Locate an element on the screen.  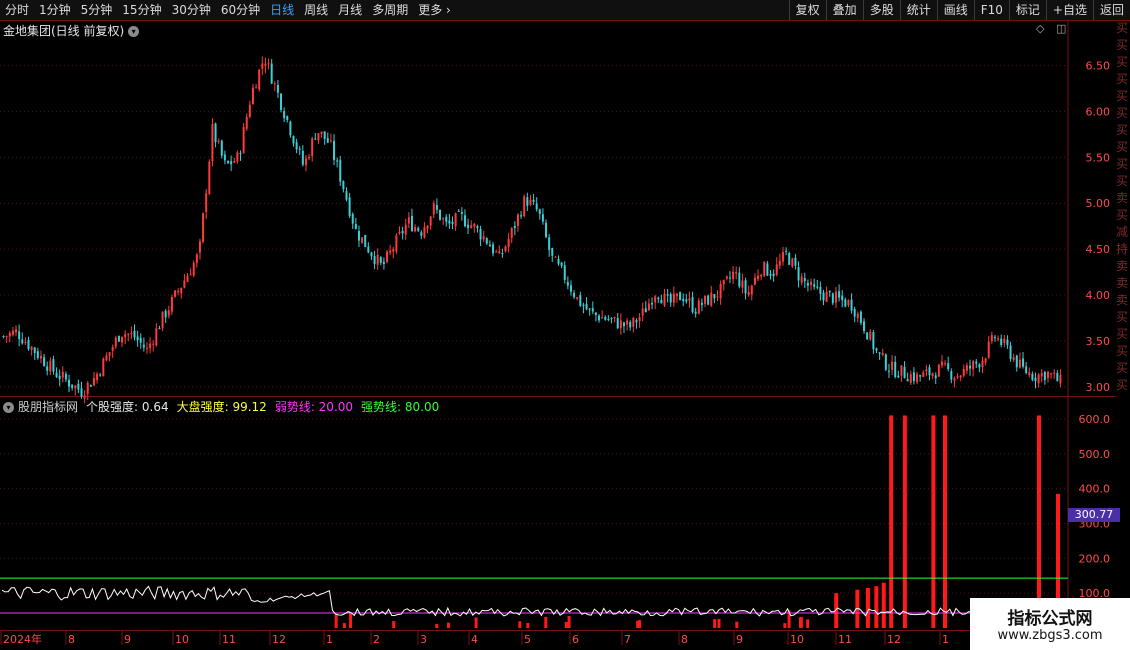
strong-line-label: 强势线: 80.00 is located at coordinates (400, 407).